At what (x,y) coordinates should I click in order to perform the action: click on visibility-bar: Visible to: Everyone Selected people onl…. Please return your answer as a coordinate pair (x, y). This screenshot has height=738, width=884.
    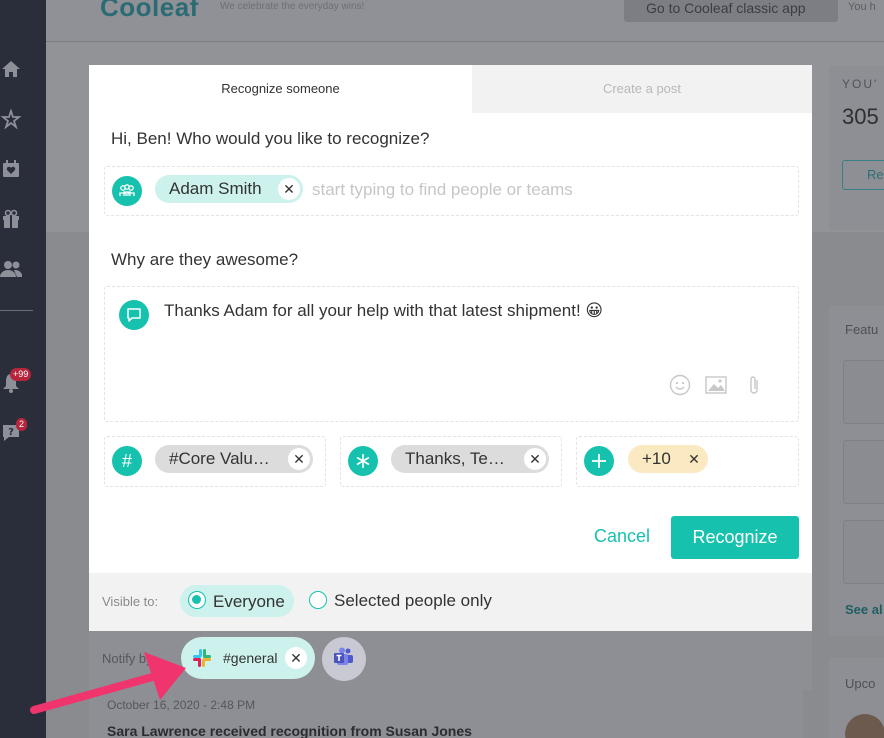
    Looking at the image, I should click on (450, 602).